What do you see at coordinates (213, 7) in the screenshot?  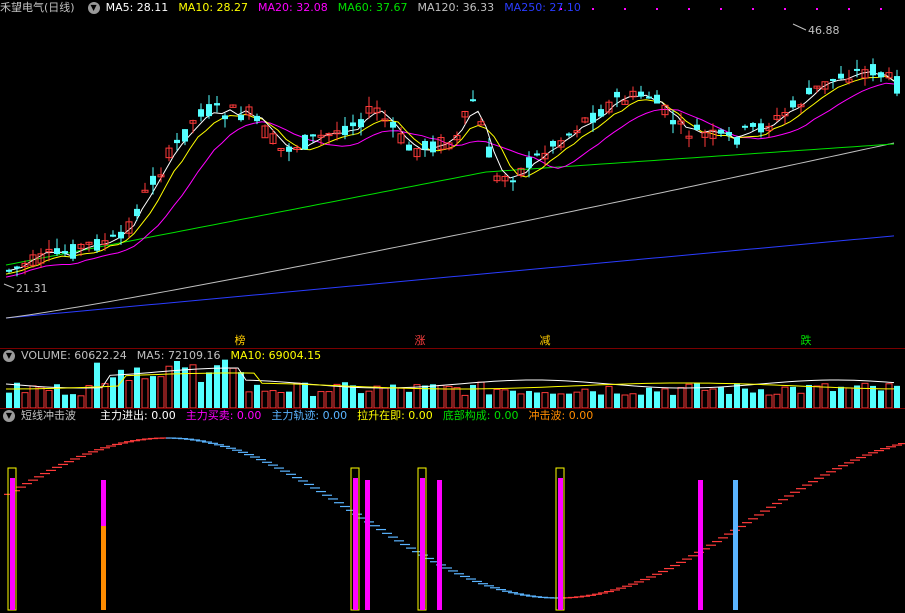 I see `ma10-label: MA10: 28.27` at bounding box center [213, 7].